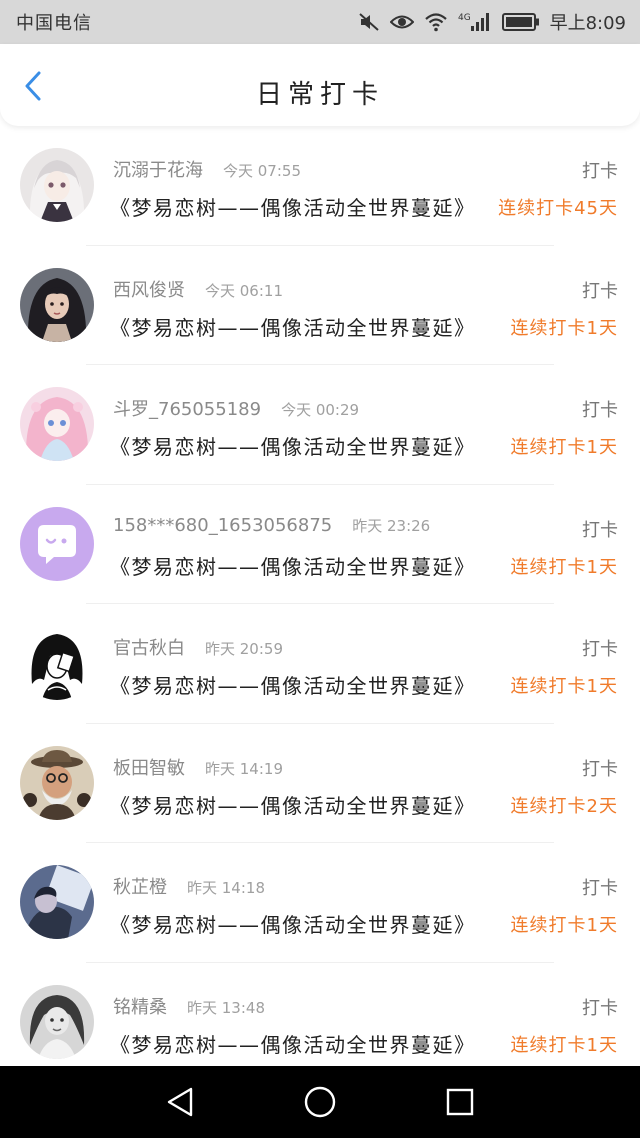 This screenshot has width=640, height=1138. Describe the element at coordinates (244, 649) in the screenshot. I see `checkin-time: 昨天 20:59` at that location.